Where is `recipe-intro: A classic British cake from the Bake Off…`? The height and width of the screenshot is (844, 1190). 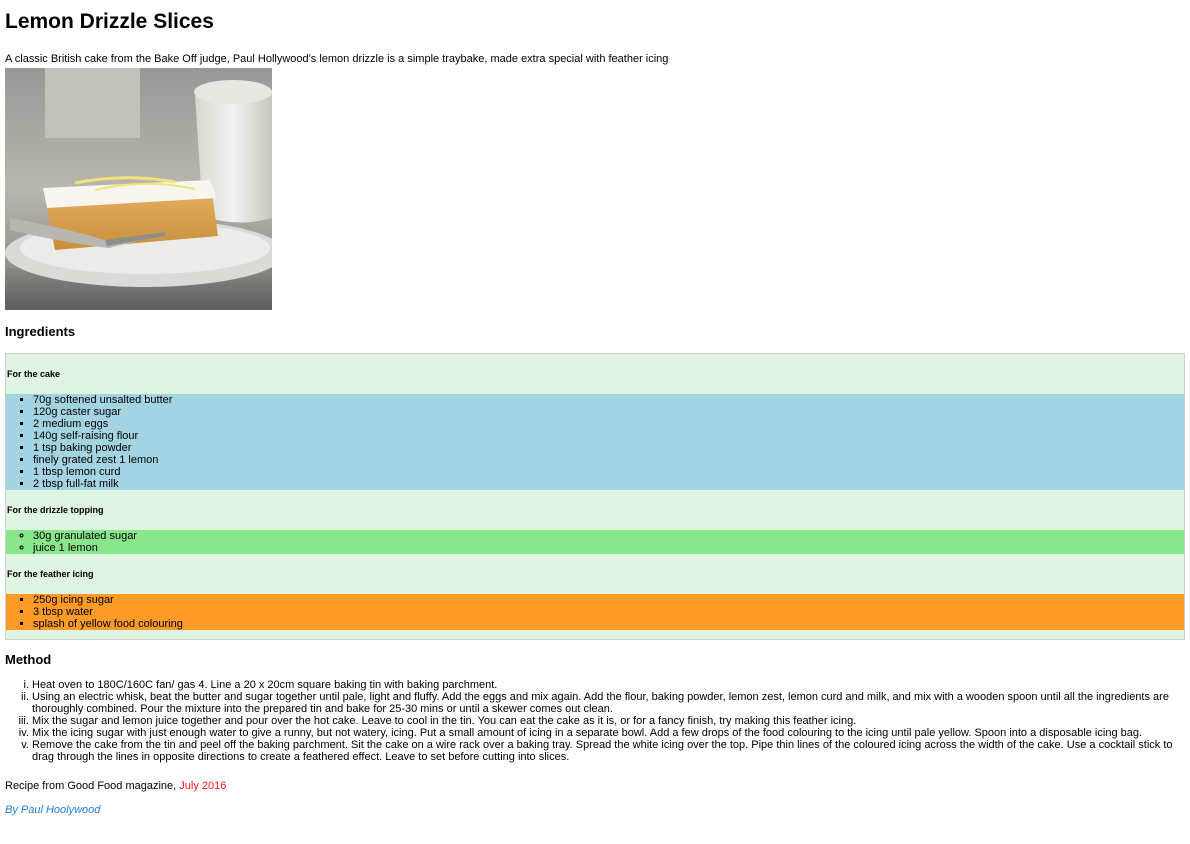 recipe-intro: A classic British cake from the Bake Off… is located at coordinates (337, 59).